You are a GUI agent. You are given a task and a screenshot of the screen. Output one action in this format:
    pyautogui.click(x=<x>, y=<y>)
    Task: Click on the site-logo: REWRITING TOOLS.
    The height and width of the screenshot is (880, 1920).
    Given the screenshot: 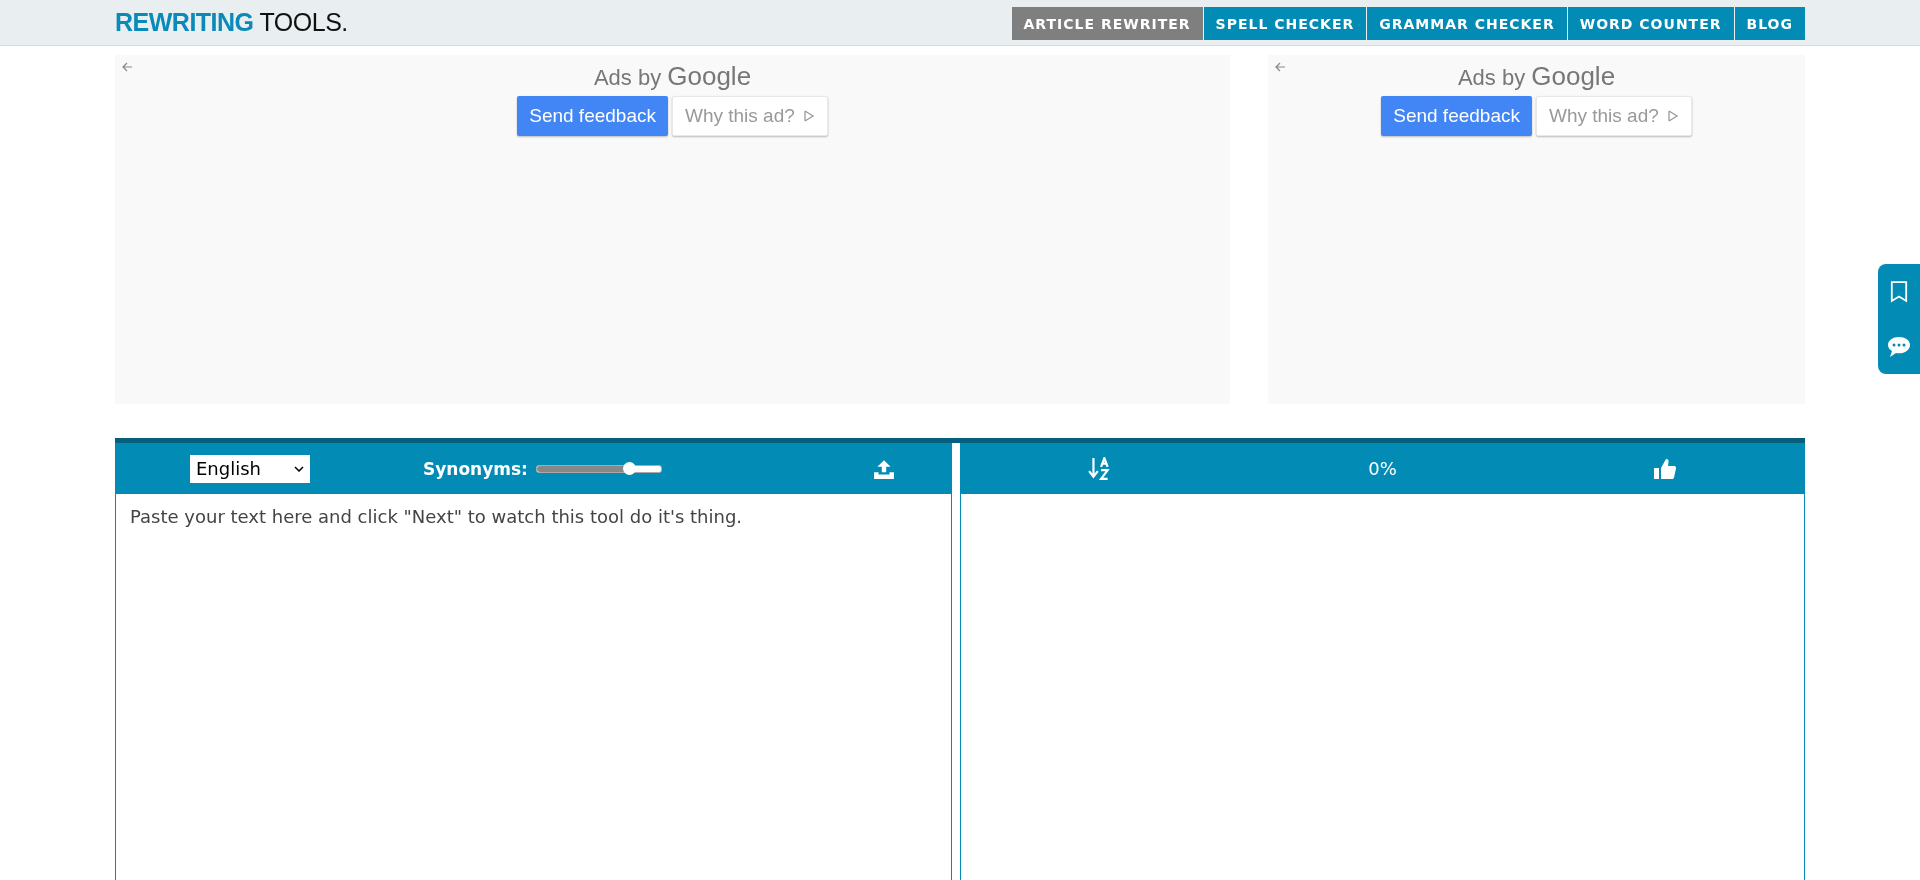 What is the action you would take?
    pyautogui.click(x=231, y=22)
    